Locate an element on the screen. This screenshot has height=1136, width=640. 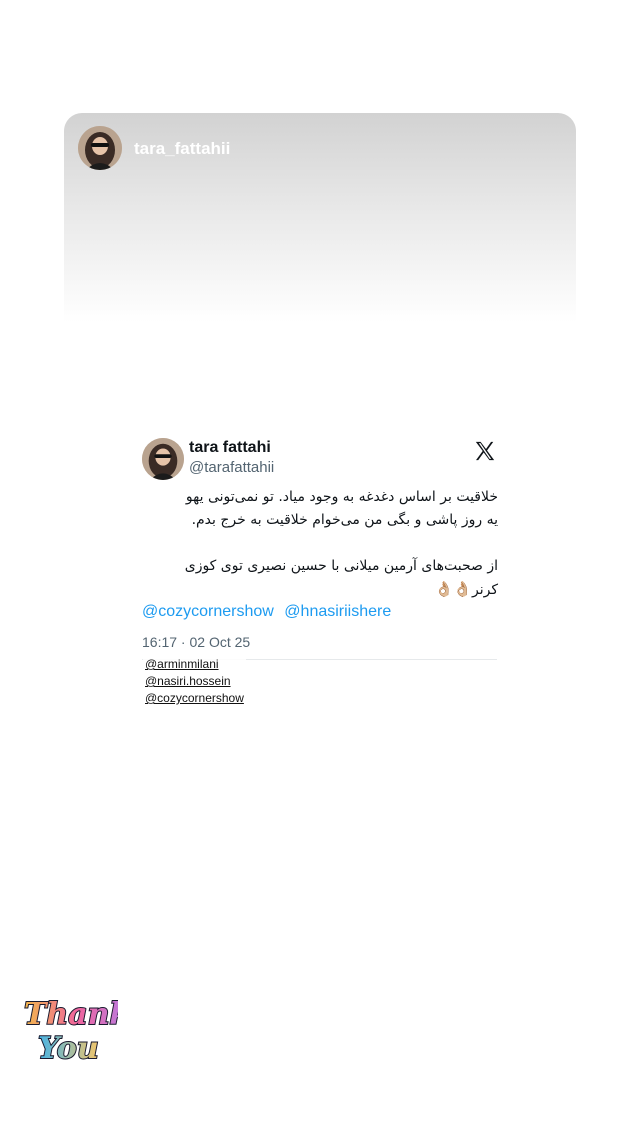
story-avatar is located at coordinates (100, 148).